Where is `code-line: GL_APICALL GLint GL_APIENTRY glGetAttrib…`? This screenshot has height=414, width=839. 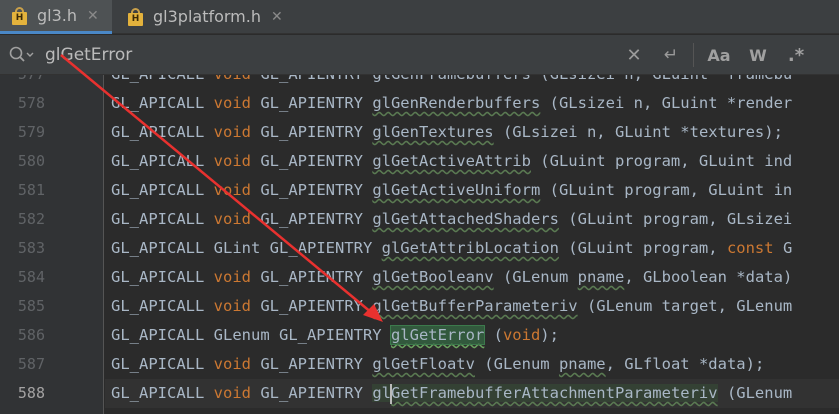
code-line: GL_APICALL GLint GL_APIENTRY glGetAttrib… is located at coordinates (451, 248).